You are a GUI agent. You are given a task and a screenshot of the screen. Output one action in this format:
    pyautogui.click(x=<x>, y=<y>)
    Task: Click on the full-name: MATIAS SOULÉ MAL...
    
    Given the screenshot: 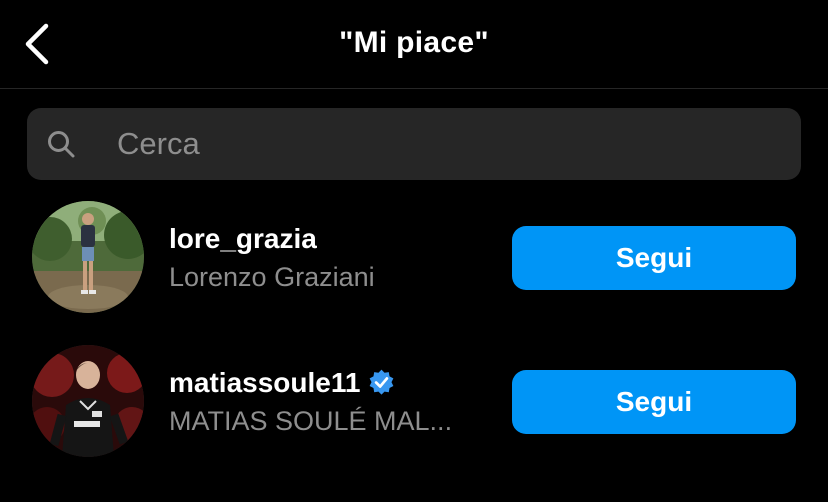 What is the action you would take?
    pyautogui.click(x=311, y=421)
    